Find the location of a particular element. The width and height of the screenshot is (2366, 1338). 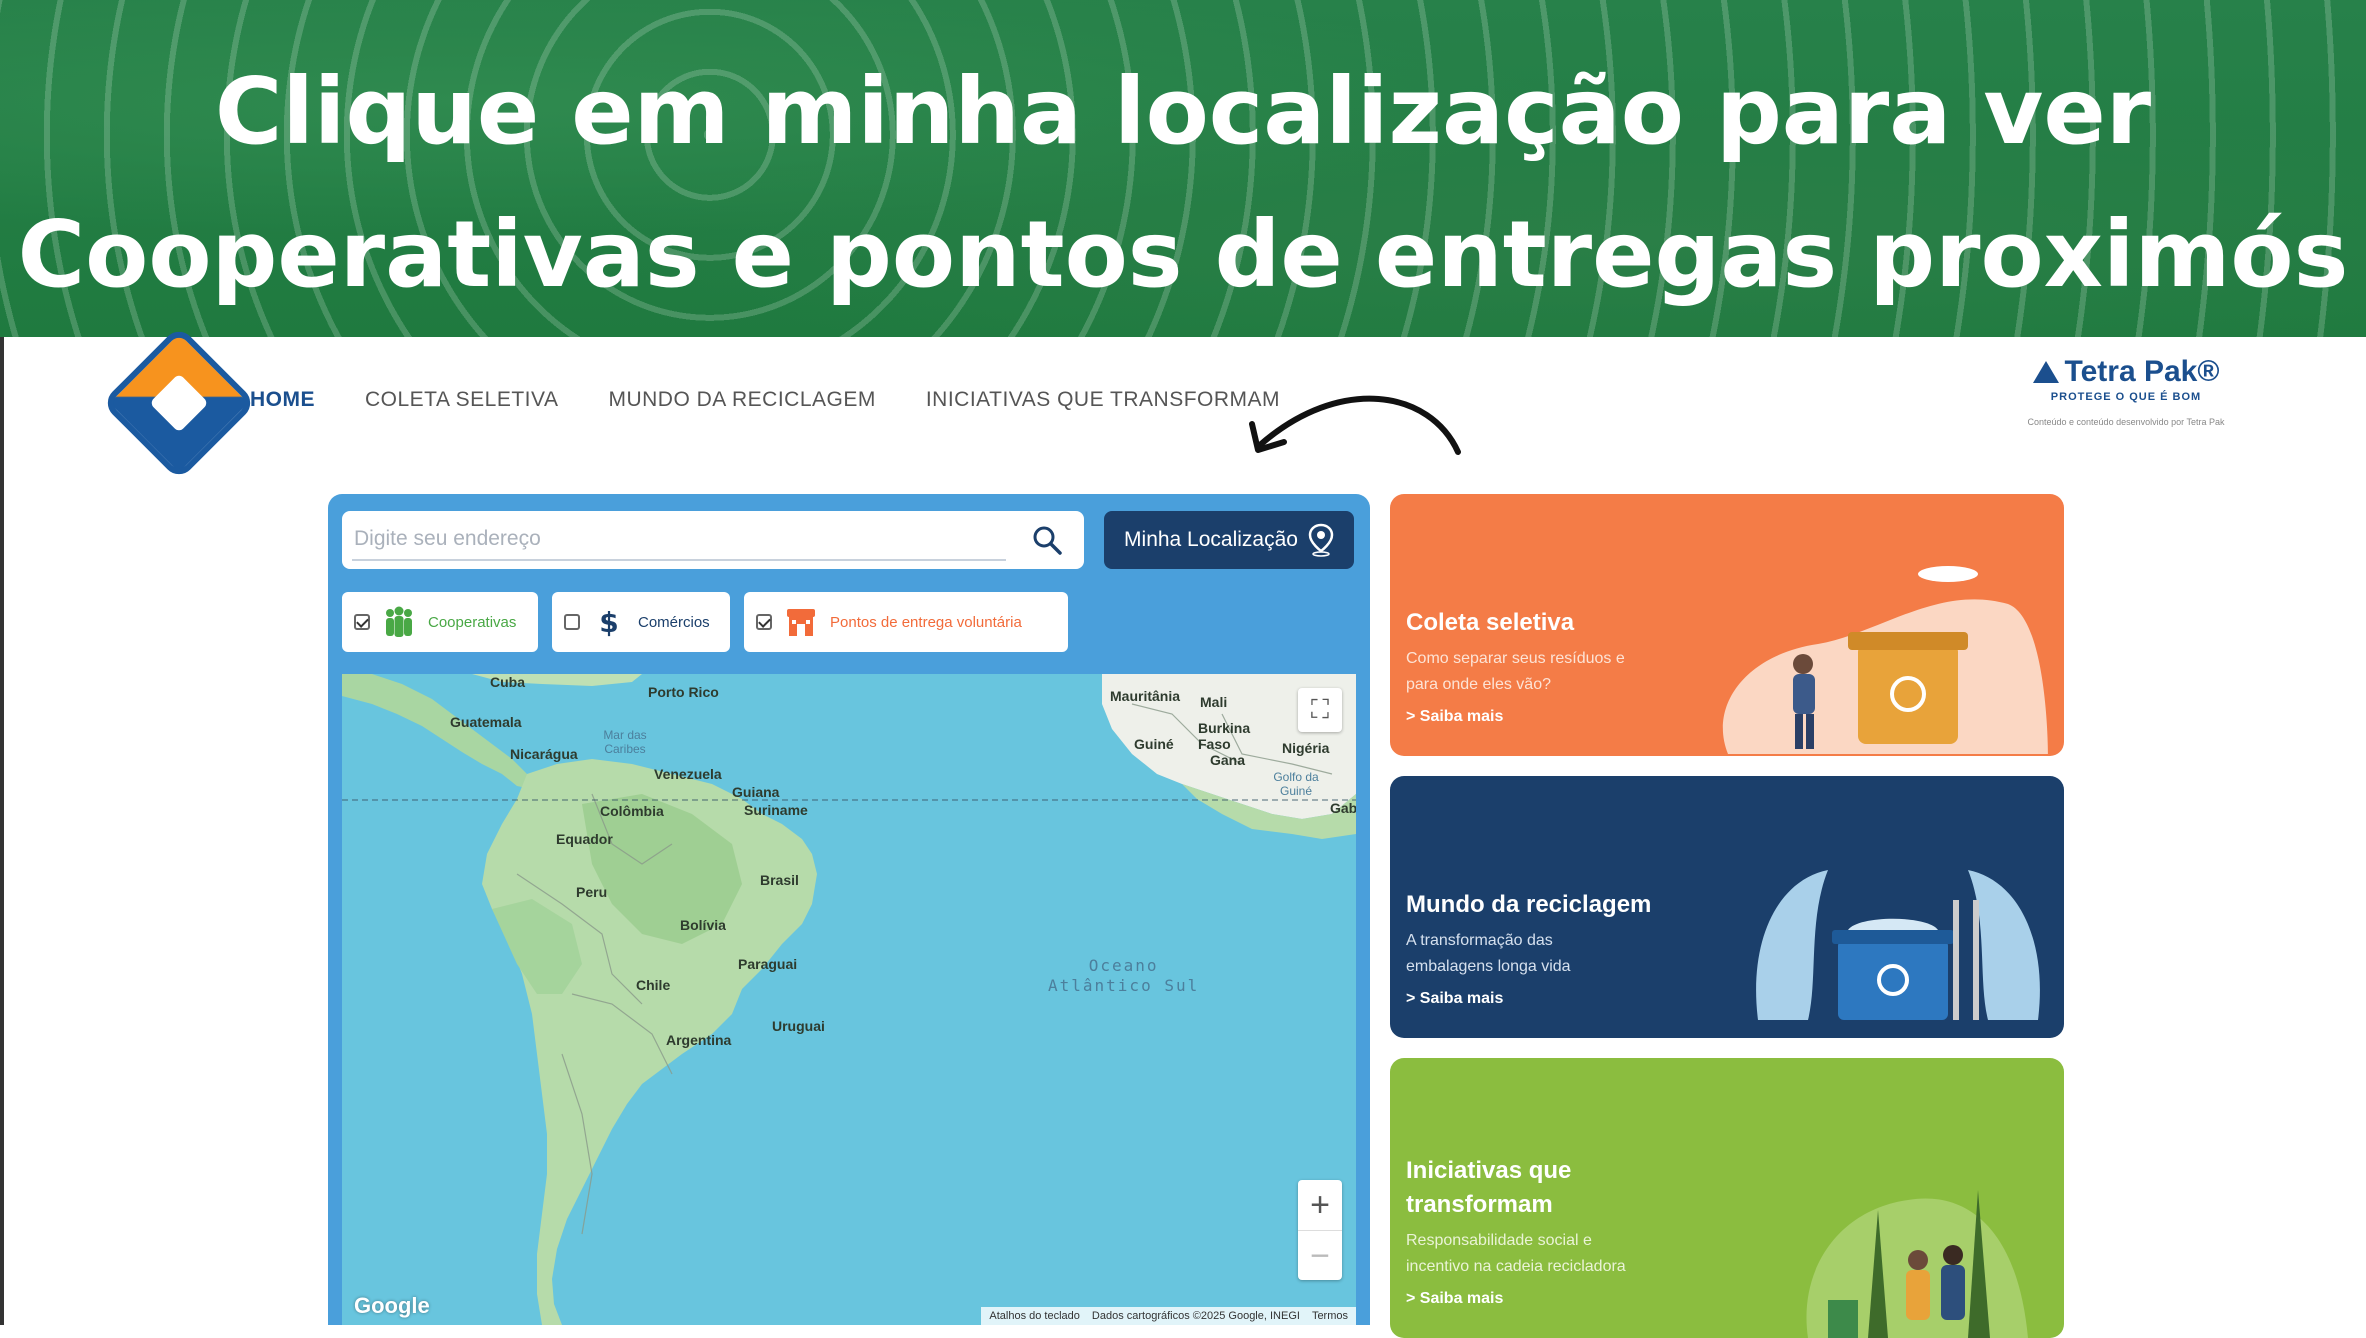

map-label-paraguai: Paraguai is located at coordinates (768, 964).